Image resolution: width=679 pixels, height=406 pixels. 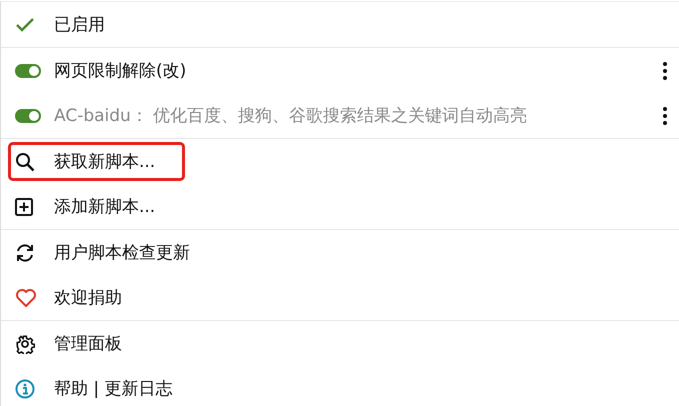 I want to click on info-icon, so click(x=25, y=388).